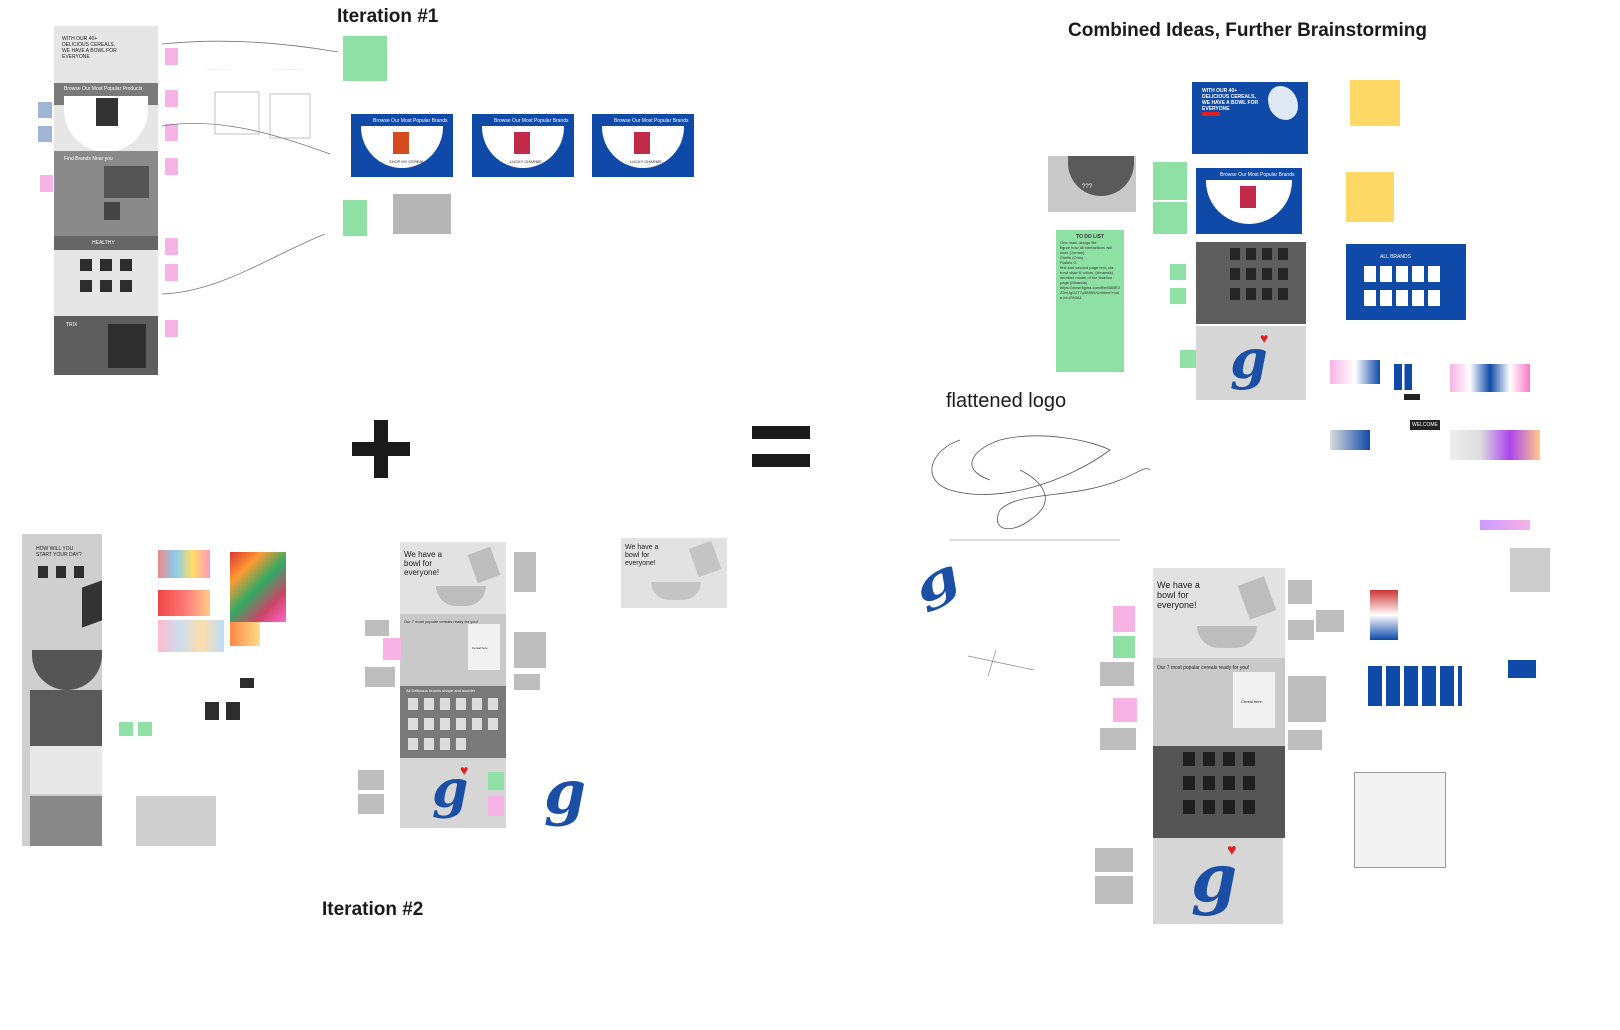 The height and width of the screenshot is (1030, 1620). I want to click on bowl-hero-frame-alt: We have a bowl for everyone!, so click(674, 573).